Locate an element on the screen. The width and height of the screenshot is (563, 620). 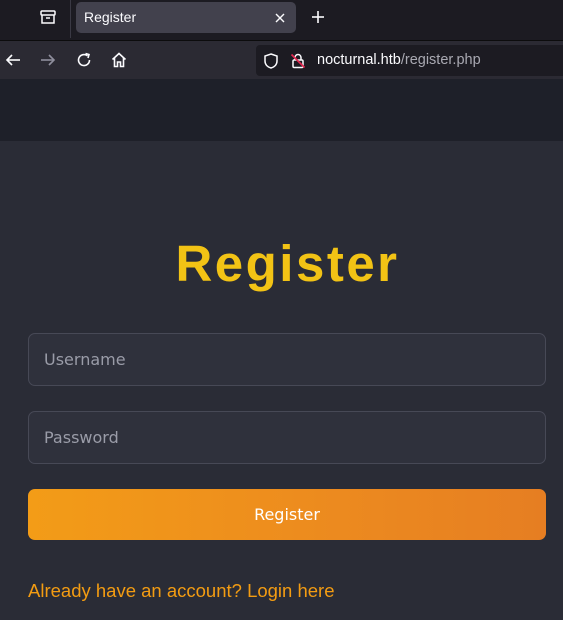
tab-strip: Register is located at coordinates (281, 20).